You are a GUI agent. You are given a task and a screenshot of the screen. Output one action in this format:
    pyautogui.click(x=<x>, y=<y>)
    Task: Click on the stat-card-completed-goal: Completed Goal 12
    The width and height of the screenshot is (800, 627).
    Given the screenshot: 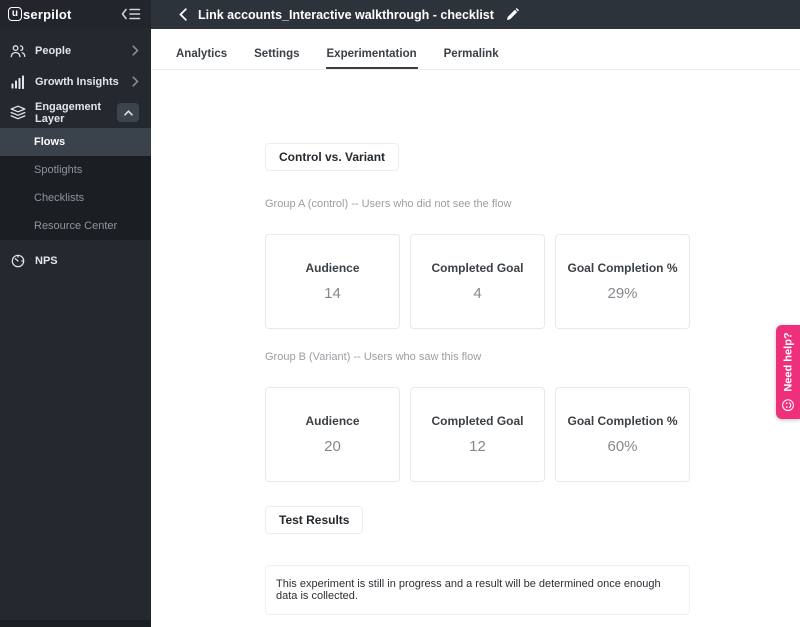 What is the action you would take?
    pyautogui.click(x=477, y=434)
    